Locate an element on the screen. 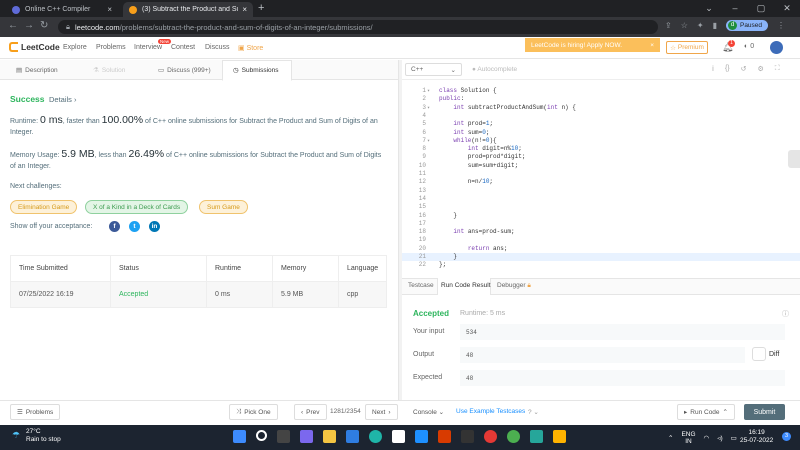  side-panel-handle is located at coordinates (794, 159).